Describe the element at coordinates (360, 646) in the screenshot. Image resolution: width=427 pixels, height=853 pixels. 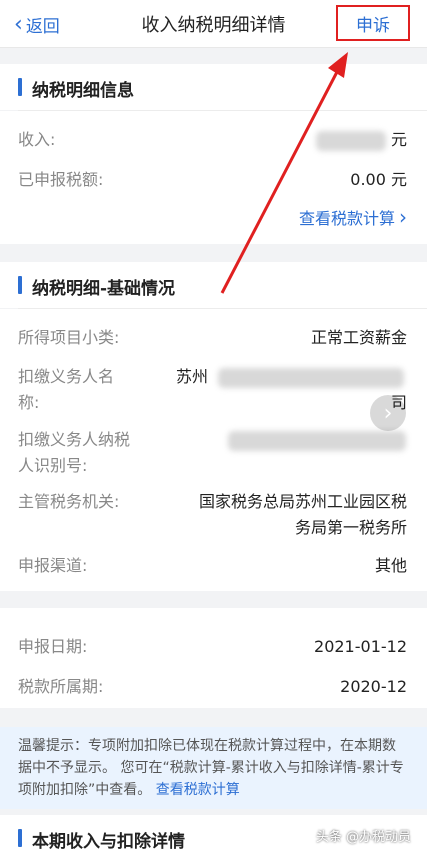
I see `declare-date-value: 2021-01-12` at that location.